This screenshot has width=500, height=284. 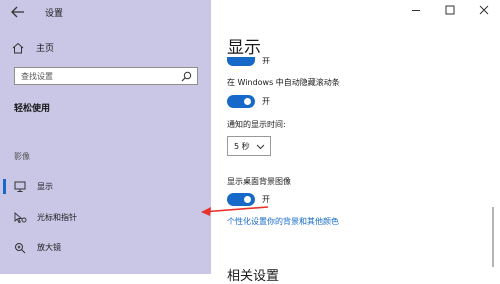 What do you see at coordinates (244, 48) in the screenshot?
I see `page-title: 显示` at bounding box center [244, 48].